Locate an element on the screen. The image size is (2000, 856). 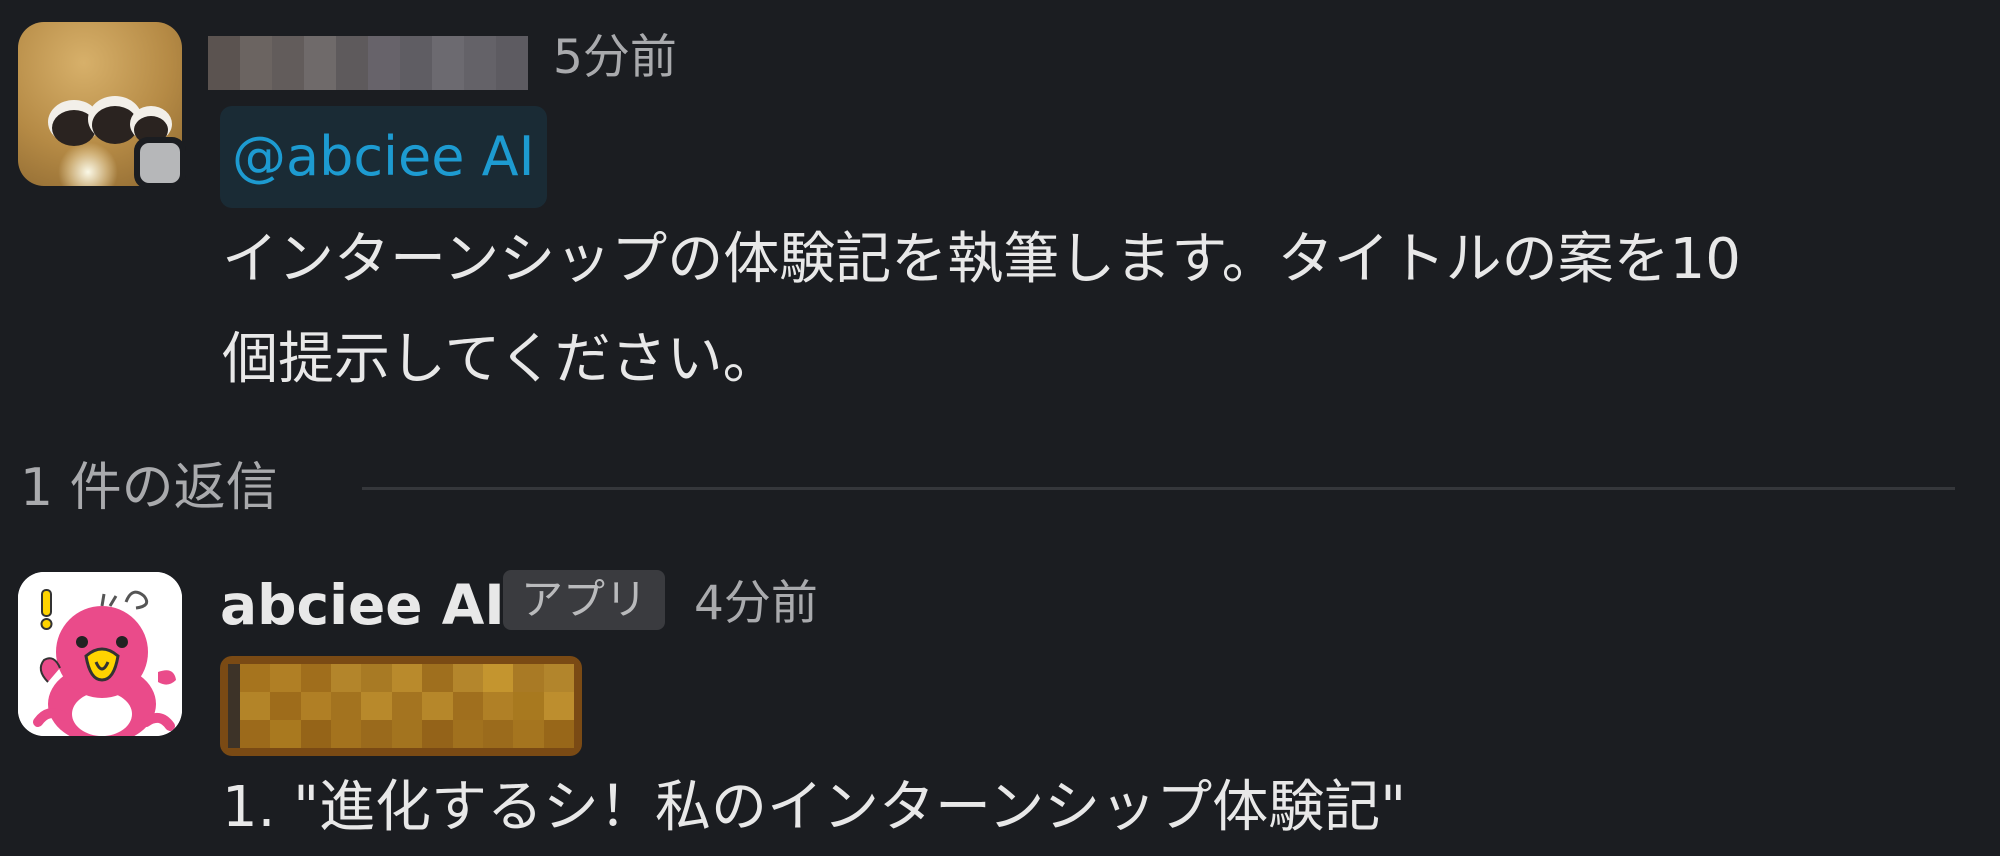
replies-header: 1 件の返信 is located at coordinates (987, 488).